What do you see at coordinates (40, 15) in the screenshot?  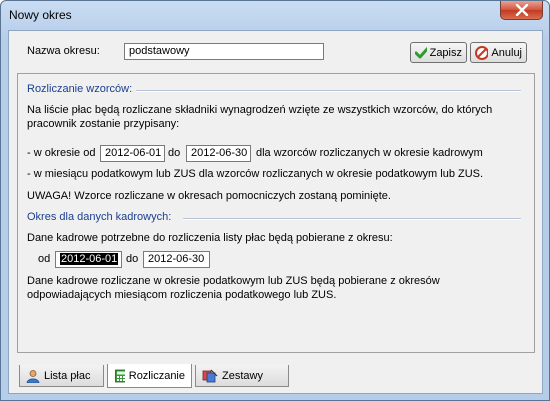 I see `window-title: Nowy okres` at bounding box center [40, 15].